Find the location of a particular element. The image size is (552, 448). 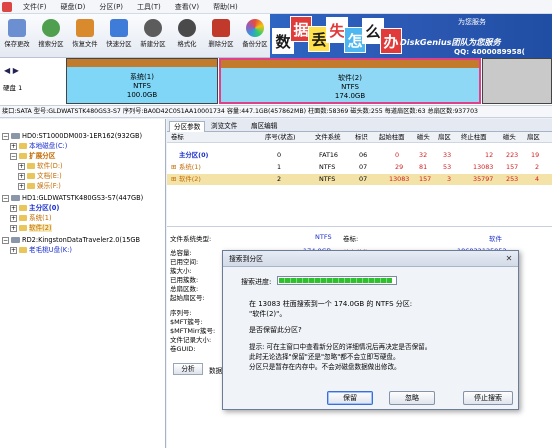

tree-item-c: + 本地磁盘(C:) is located at coordinates (38, 146).